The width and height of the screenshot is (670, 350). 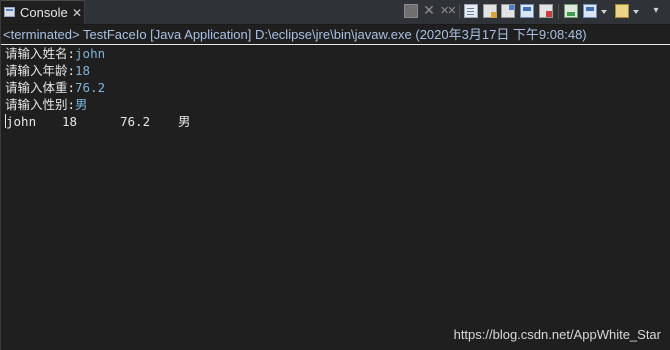 I want to click on prompt-text: 请输入性别:, so click(x=40, y=104).